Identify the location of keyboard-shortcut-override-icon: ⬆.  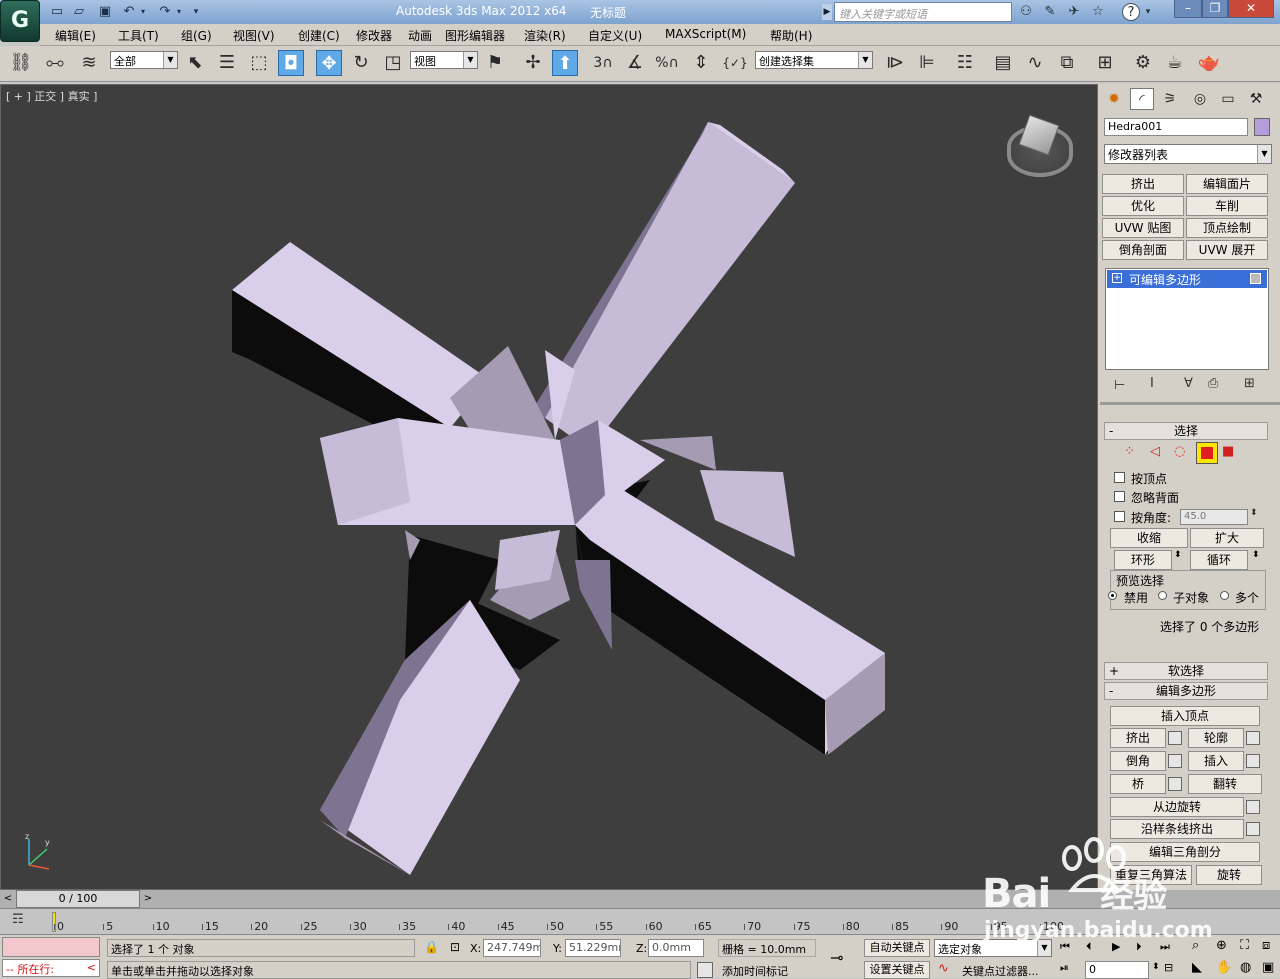
(565, 63).